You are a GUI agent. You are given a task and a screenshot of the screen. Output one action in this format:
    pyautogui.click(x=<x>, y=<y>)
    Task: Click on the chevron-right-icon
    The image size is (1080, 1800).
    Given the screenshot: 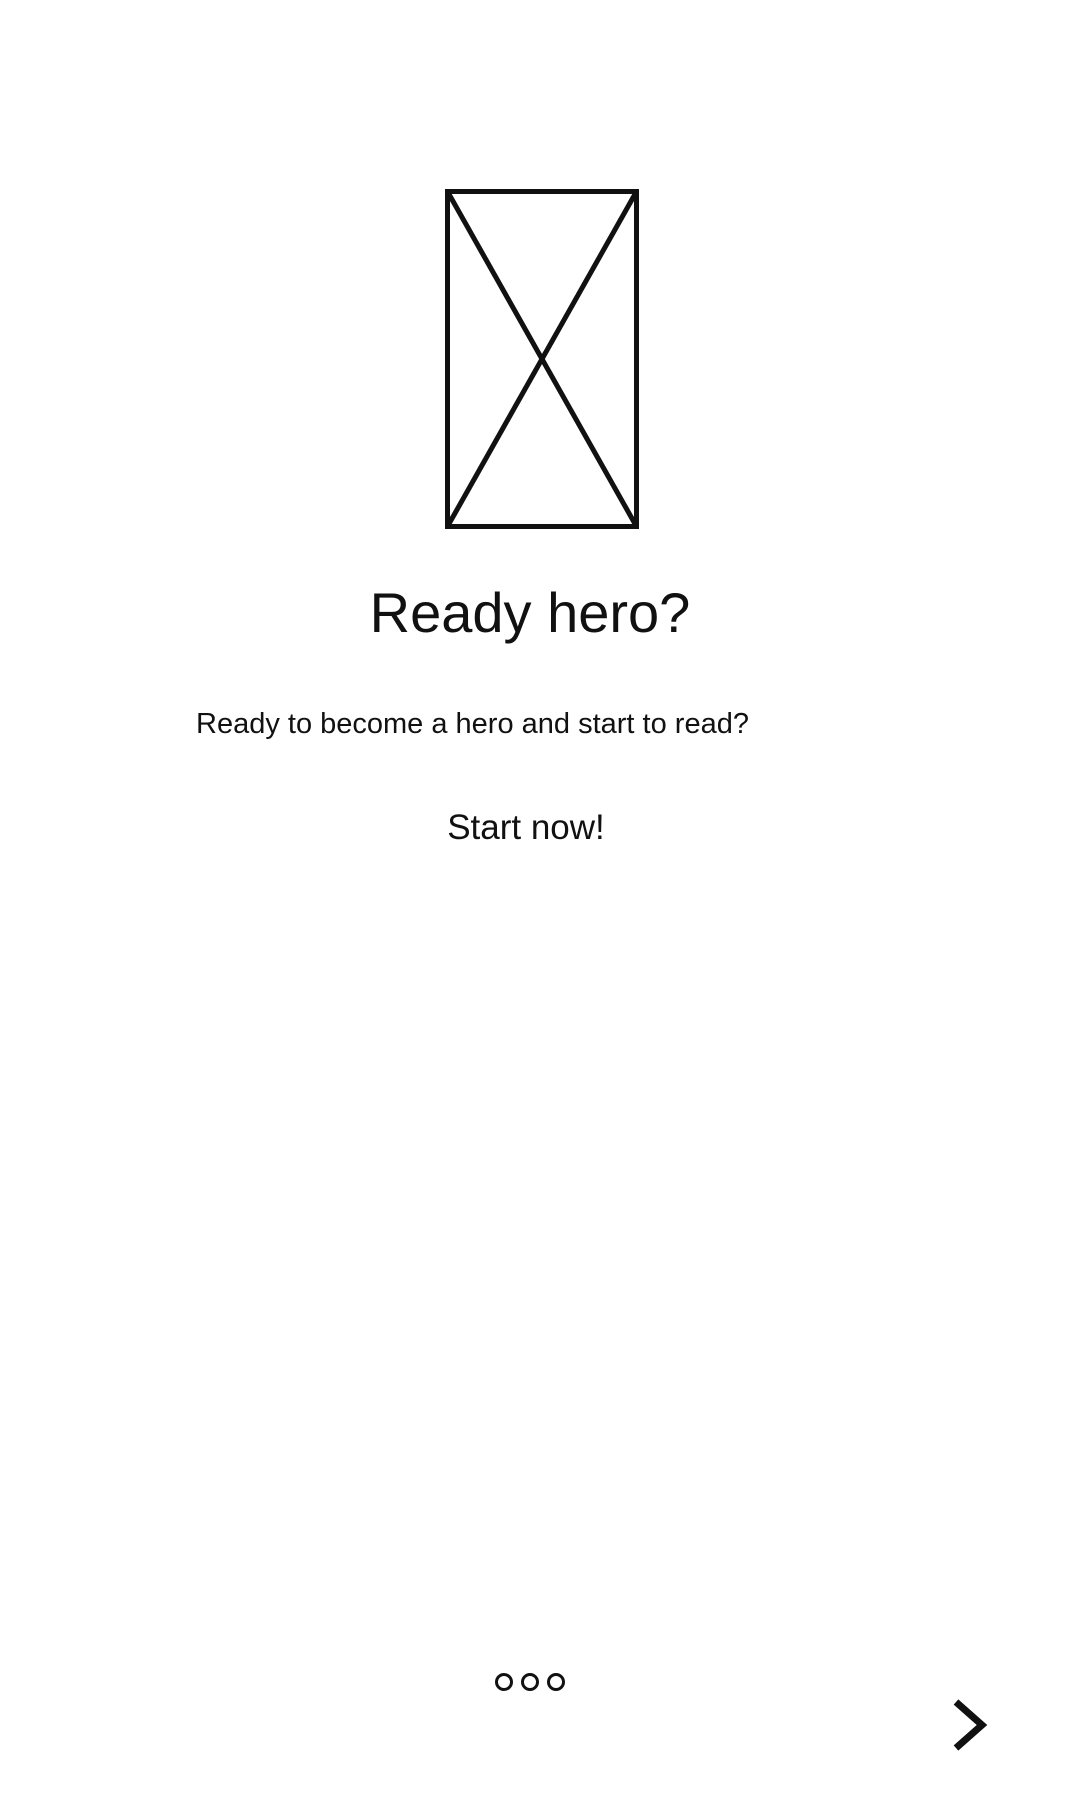 What is the action you would take?
    pyautogui.click(x=970, y=1725)
    